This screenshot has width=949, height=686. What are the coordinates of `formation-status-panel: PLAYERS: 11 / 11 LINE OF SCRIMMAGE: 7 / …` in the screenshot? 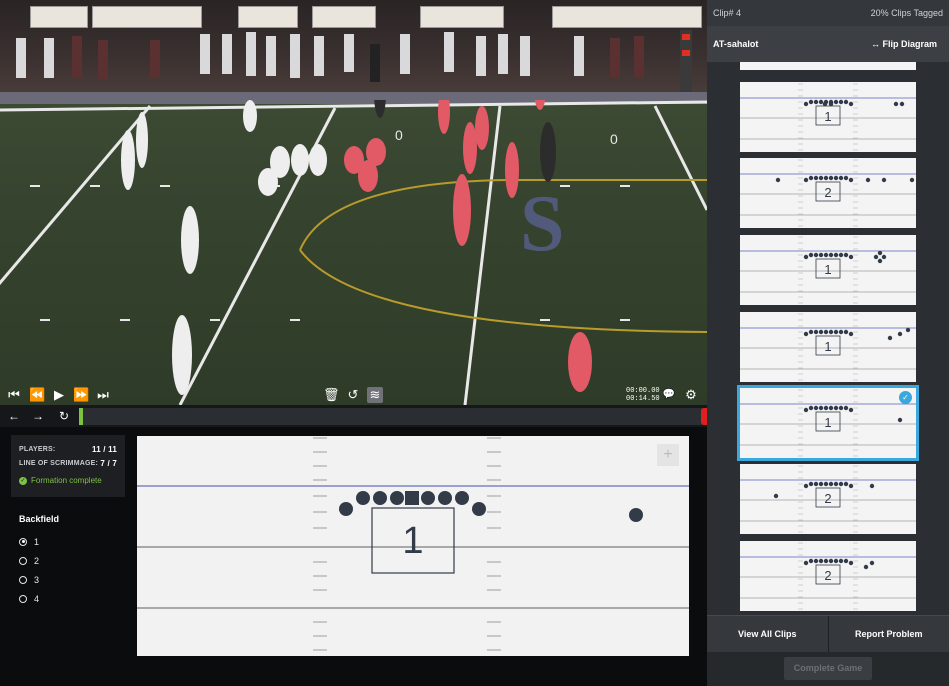 It's located at (68, 466).